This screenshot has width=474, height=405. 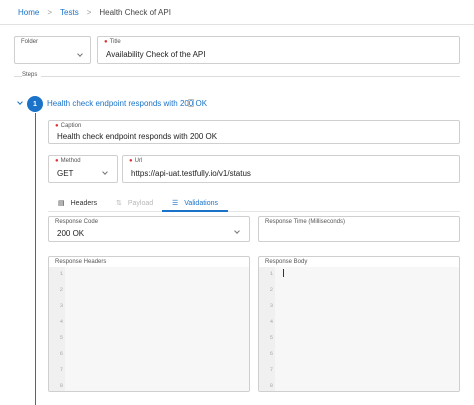 What do you see at coordinates (149, 229) in the screenshot?
I see `response-code-select: Response Code 200 OK` at bounding box center [149, 229].